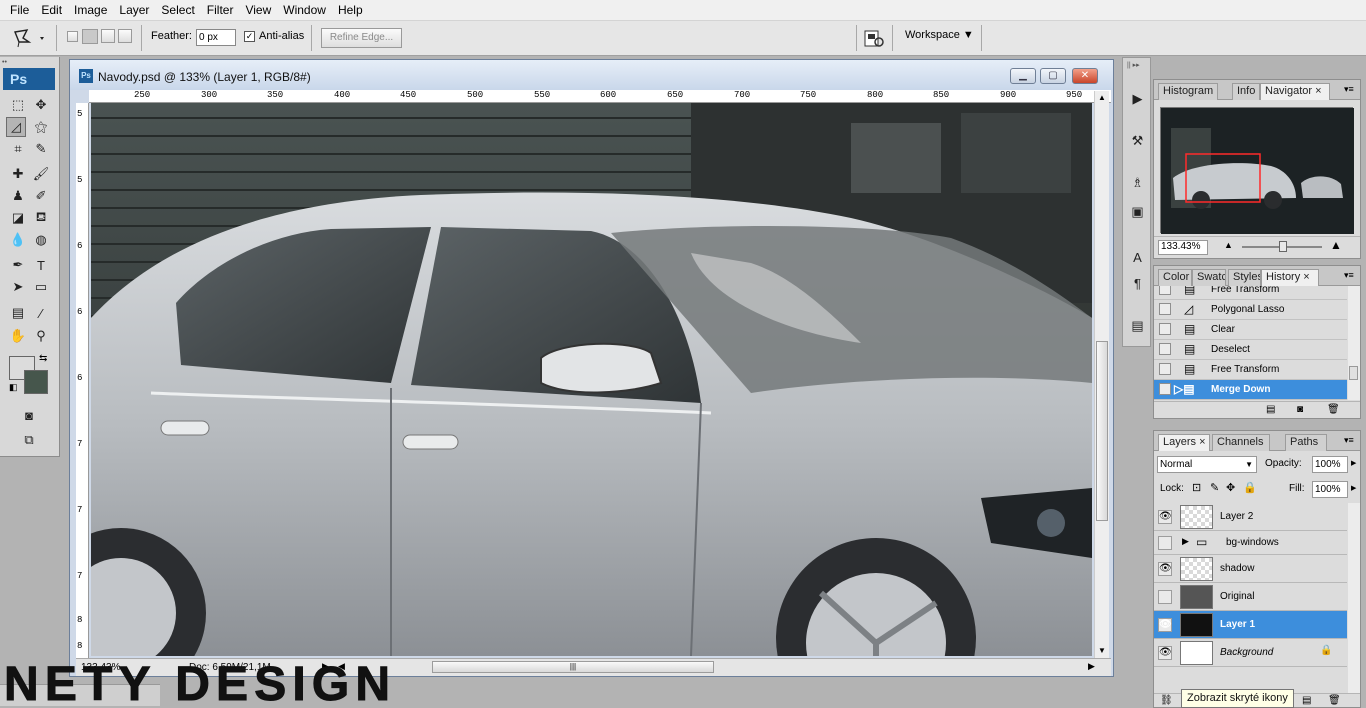 The width and height of the screenshot is (1366, 708). Describe the element at coordinates (1137, 141) in the screenshot. I see `tool-presets-panel-icon: ⚒` at that location.